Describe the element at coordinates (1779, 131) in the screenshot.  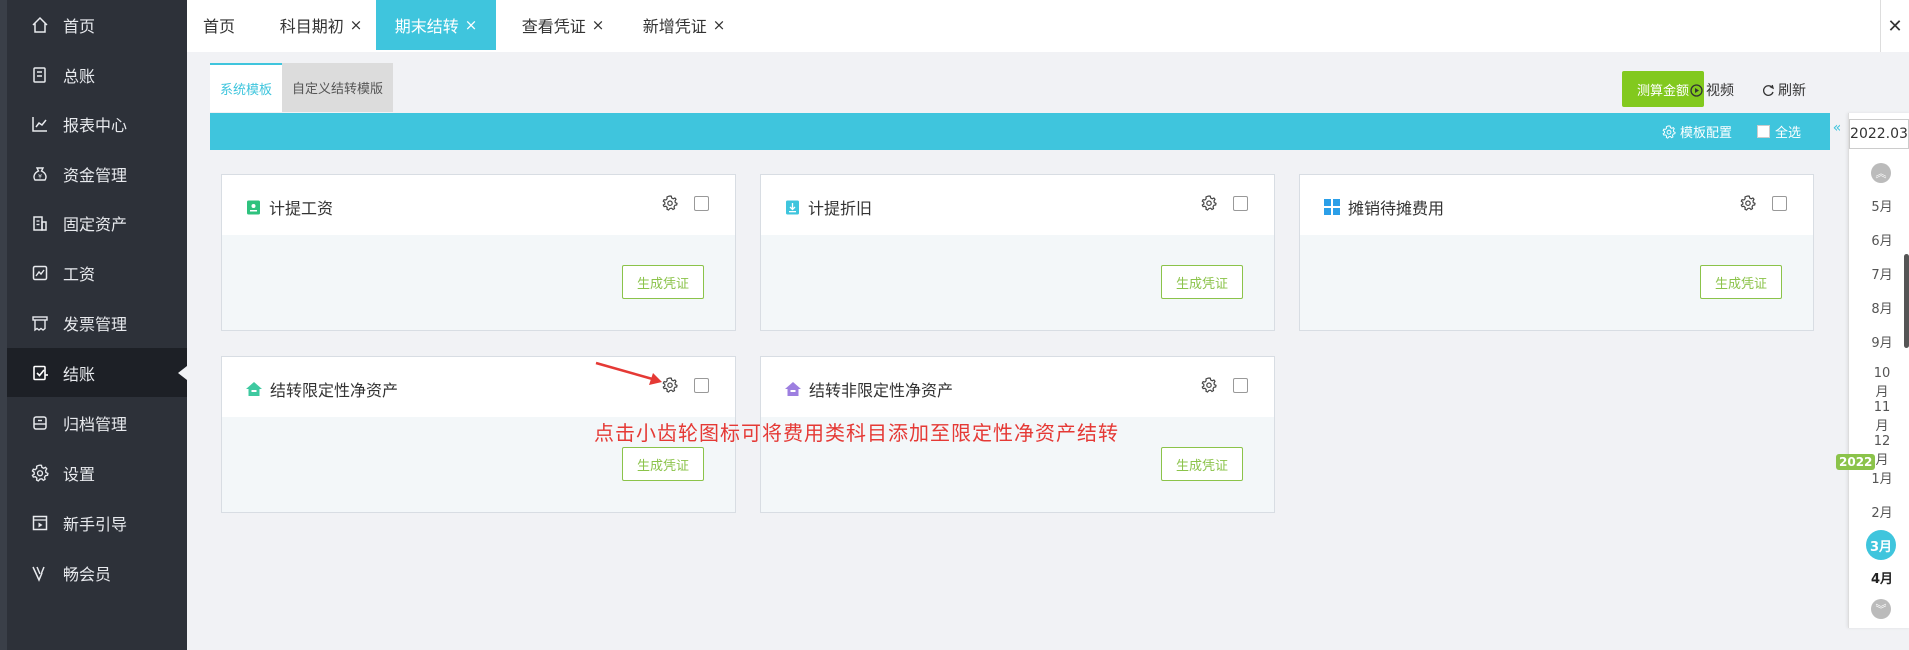
I see `select-all: 全选` at that location.